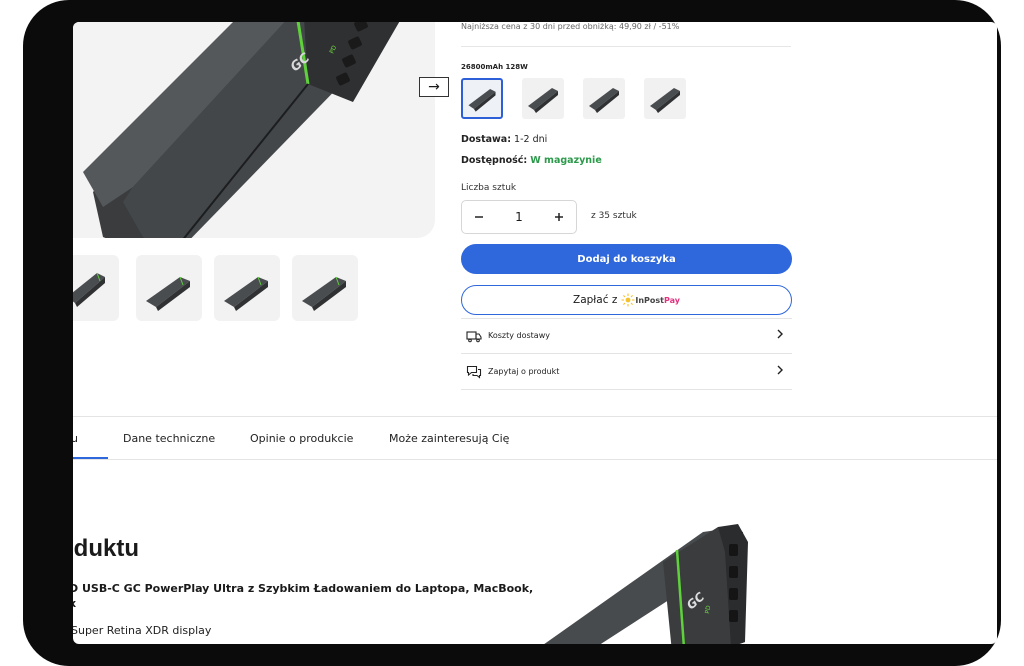 This screenshot has width=1024, height=666. What do you see at coordinates (535, 459) in the screenshot?
I see `tabs-border-bottom` at bounding box center [535, 459].